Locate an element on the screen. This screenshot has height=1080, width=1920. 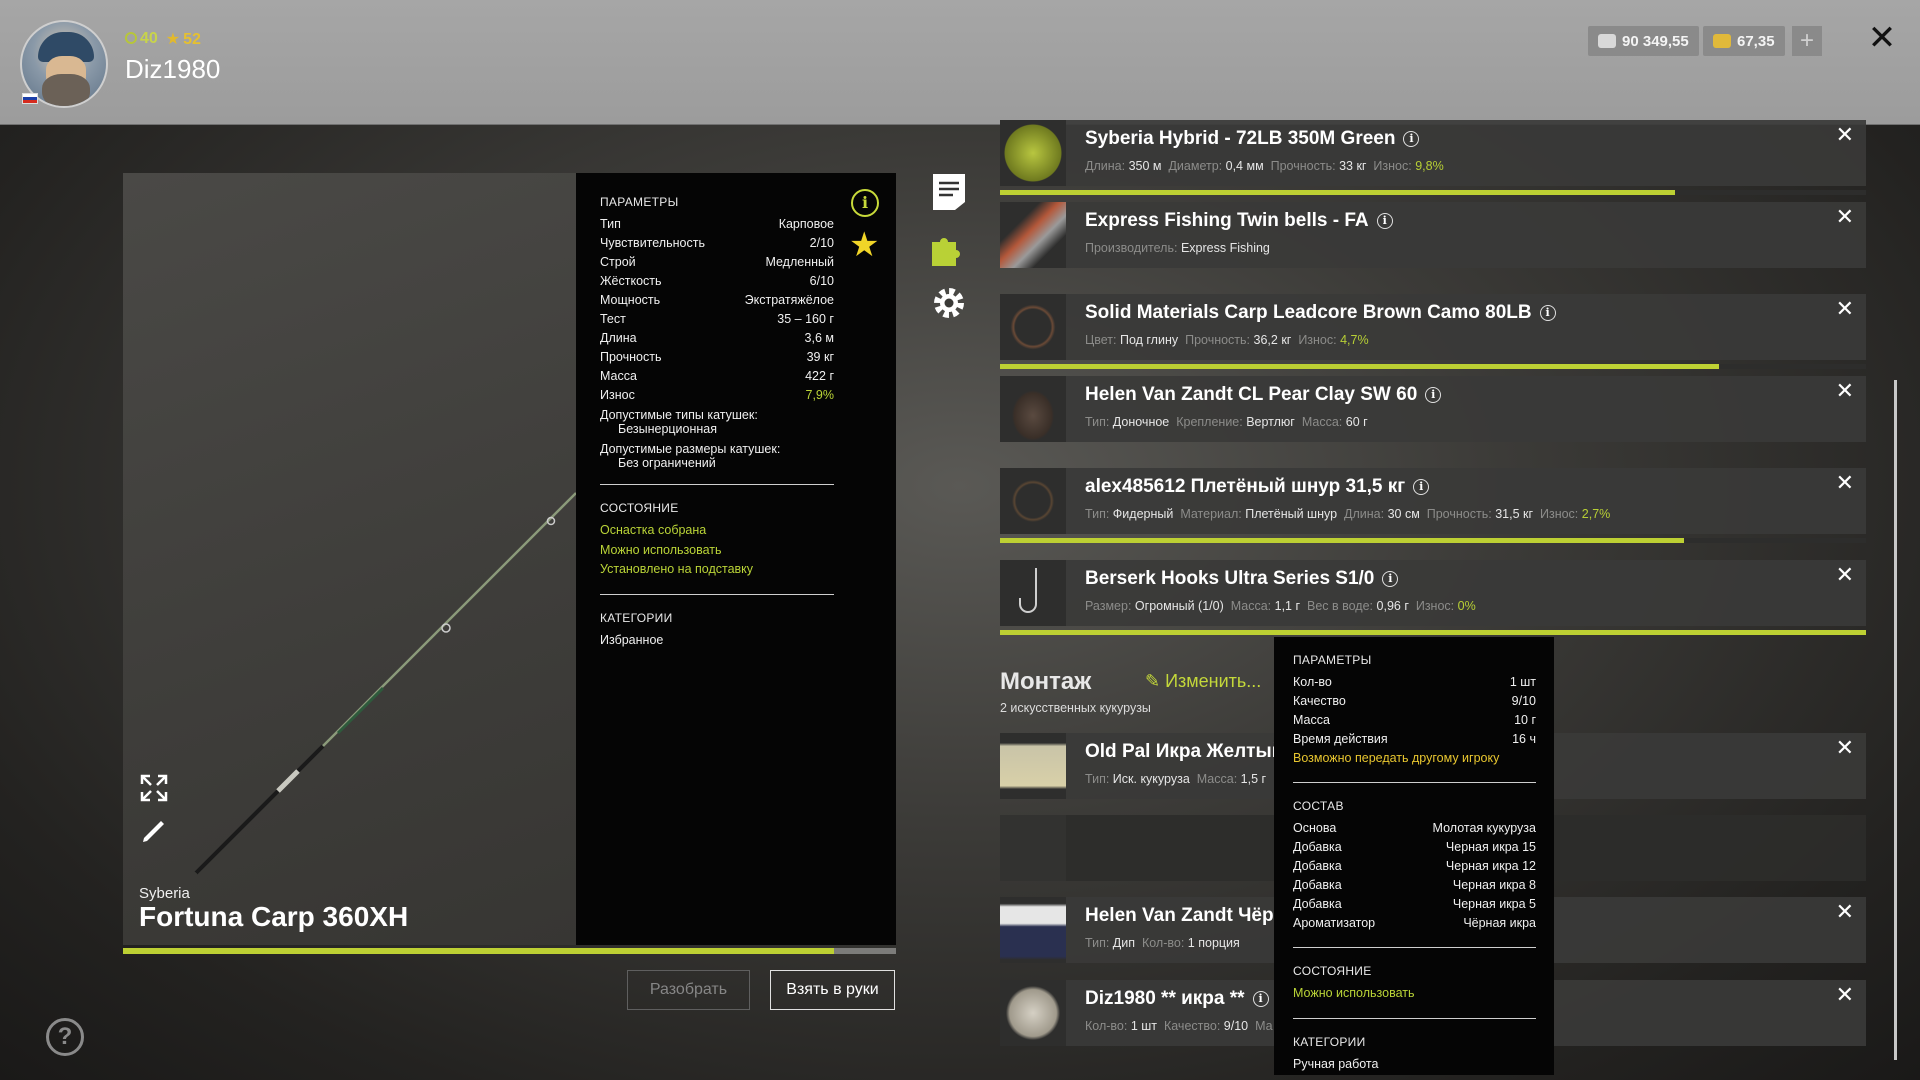
scrollbar is located at coordinates (1895, 720).